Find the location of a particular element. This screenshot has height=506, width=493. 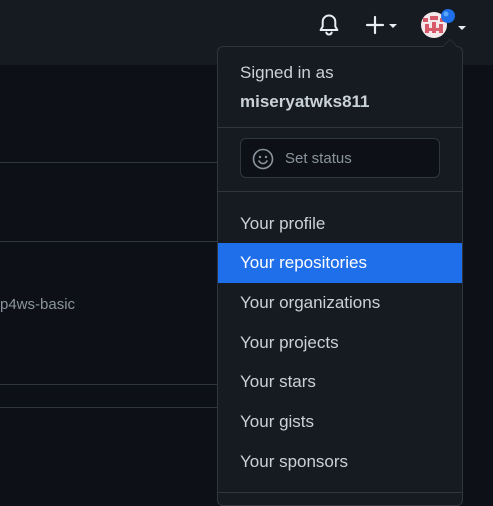

menu-item-your-repositories: Your repositories is located at coordinates (340, 263).